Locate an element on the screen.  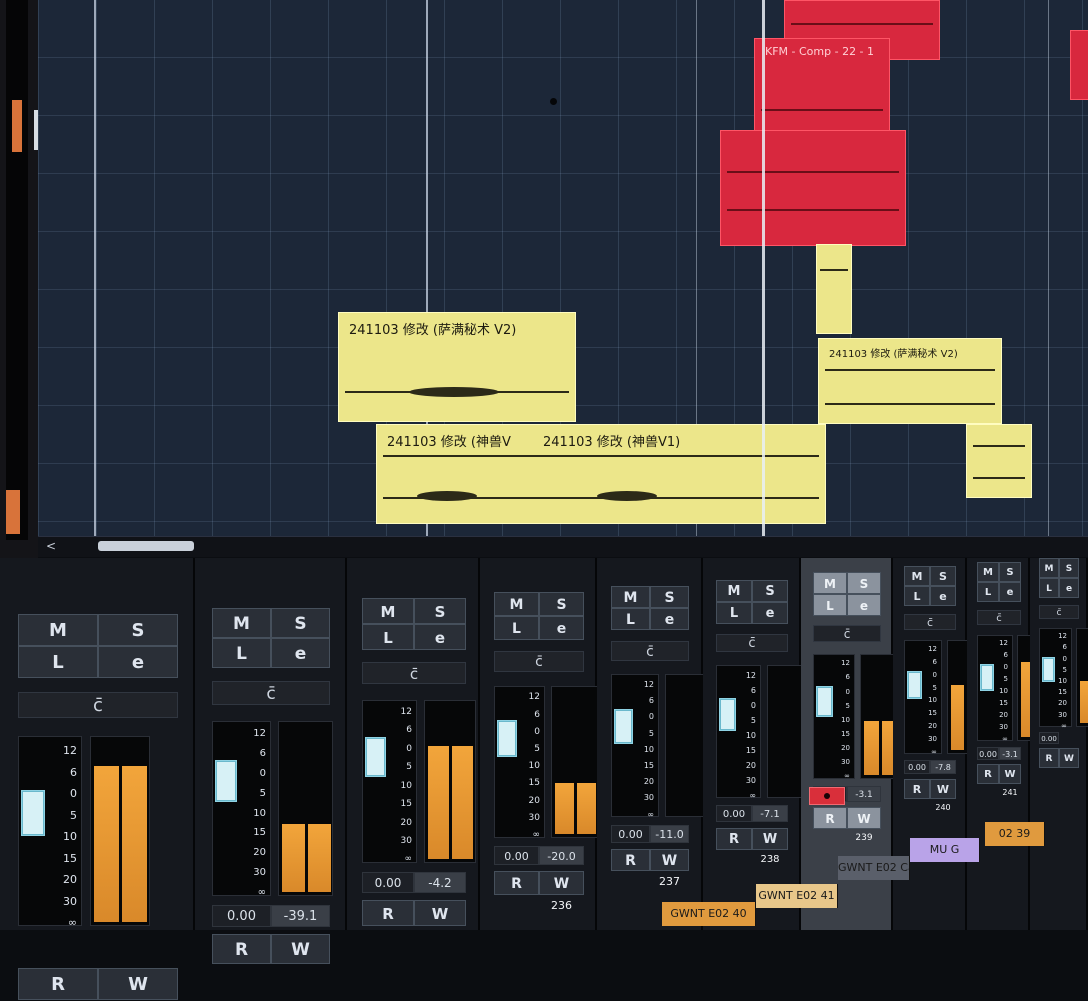
volume-value: -4.2 is located at coordinates (440, 882).